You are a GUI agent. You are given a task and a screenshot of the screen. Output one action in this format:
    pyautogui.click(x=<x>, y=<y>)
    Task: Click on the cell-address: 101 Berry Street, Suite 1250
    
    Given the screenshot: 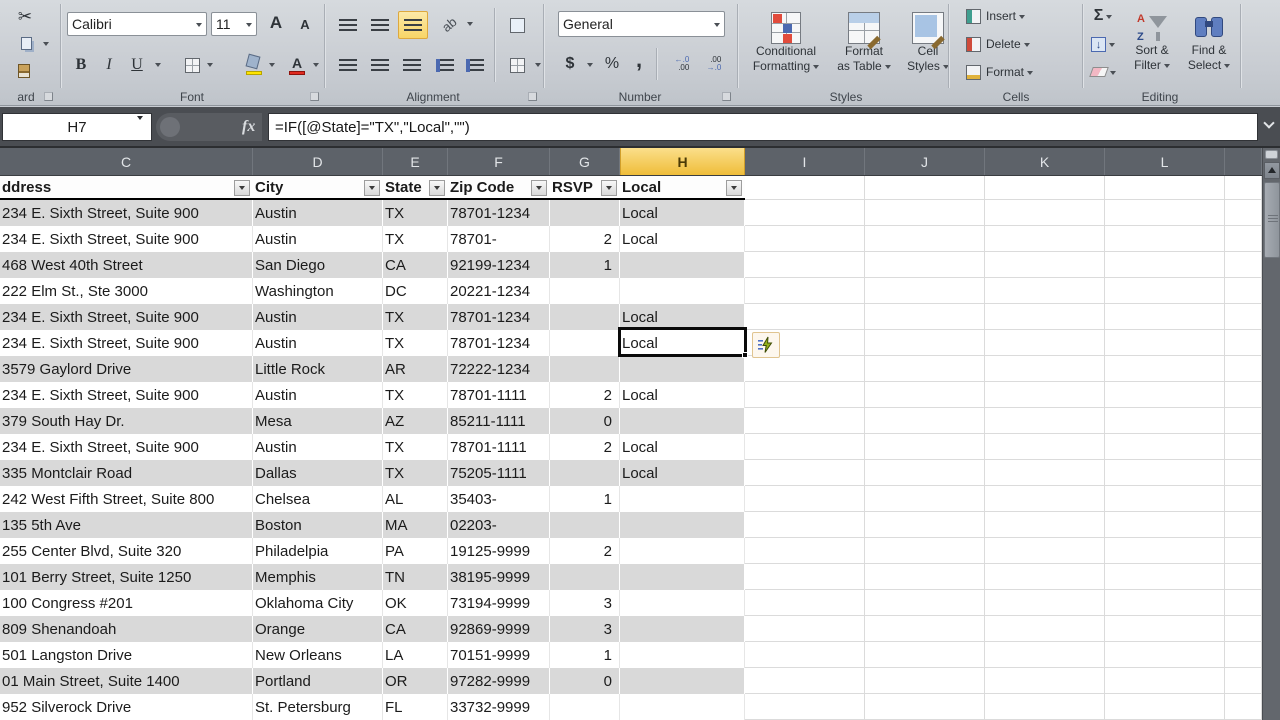 What is the action you would take?
    pyautogui.click(x=126, y=577)
    